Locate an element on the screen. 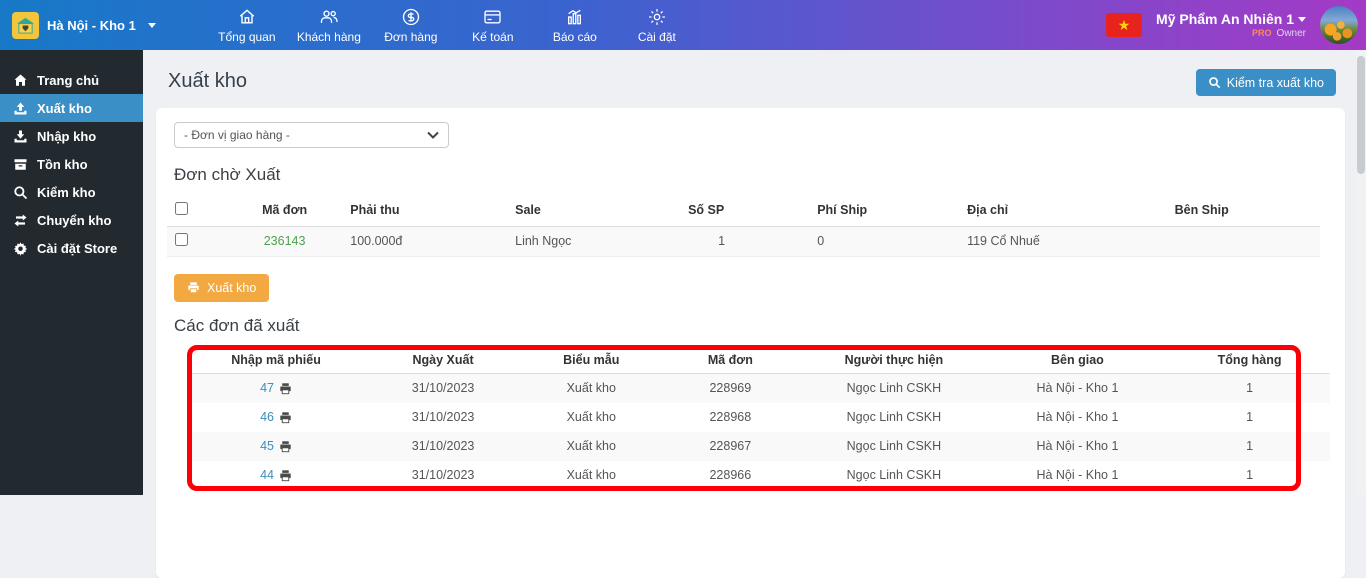 Image resolution: width=1366 pixels, height=578 pixels. sidebar-item-label: Chuyển kho is located at coordinates (74, 220).